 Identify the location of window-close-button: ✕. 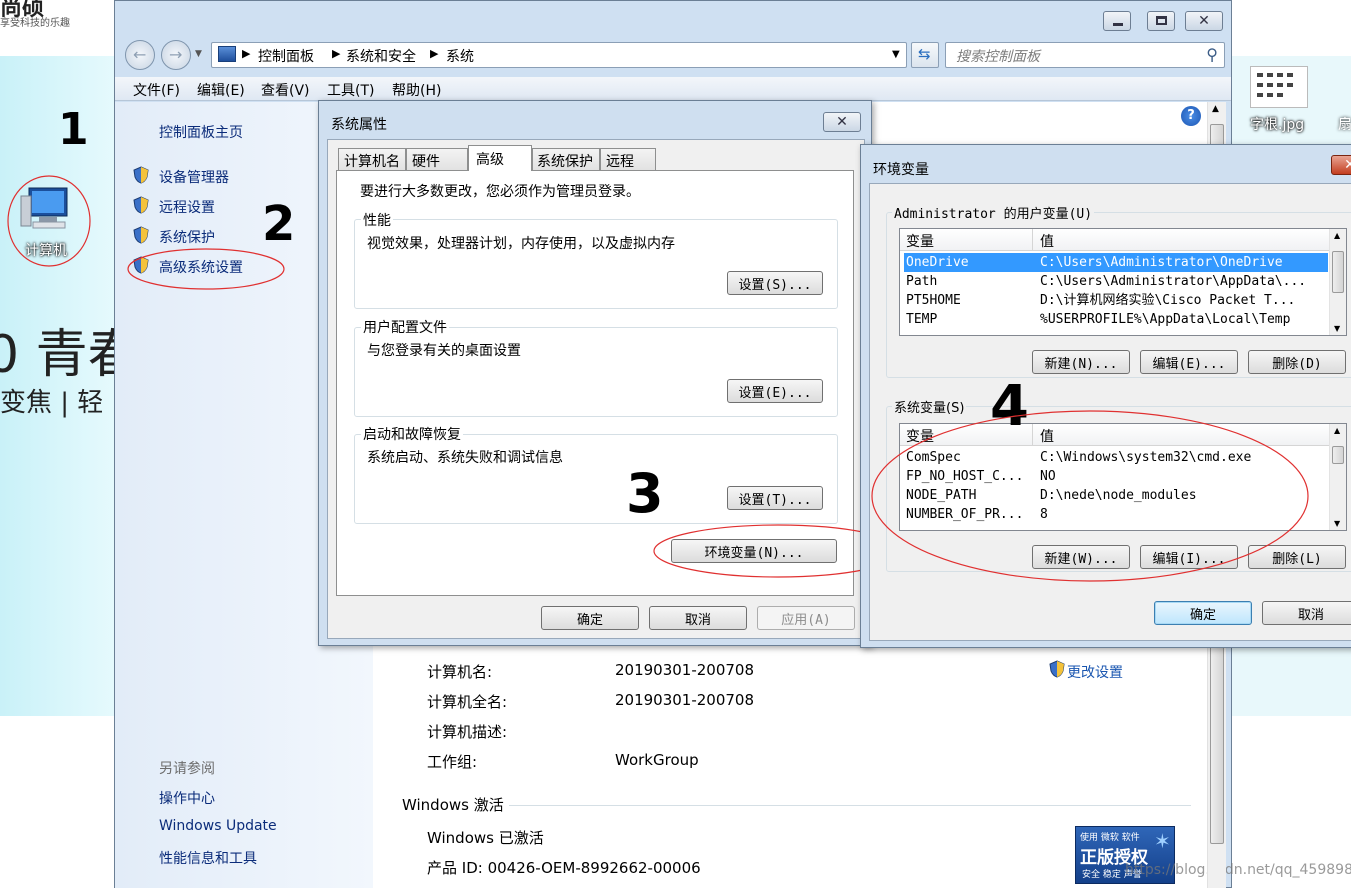
(1204, 21).